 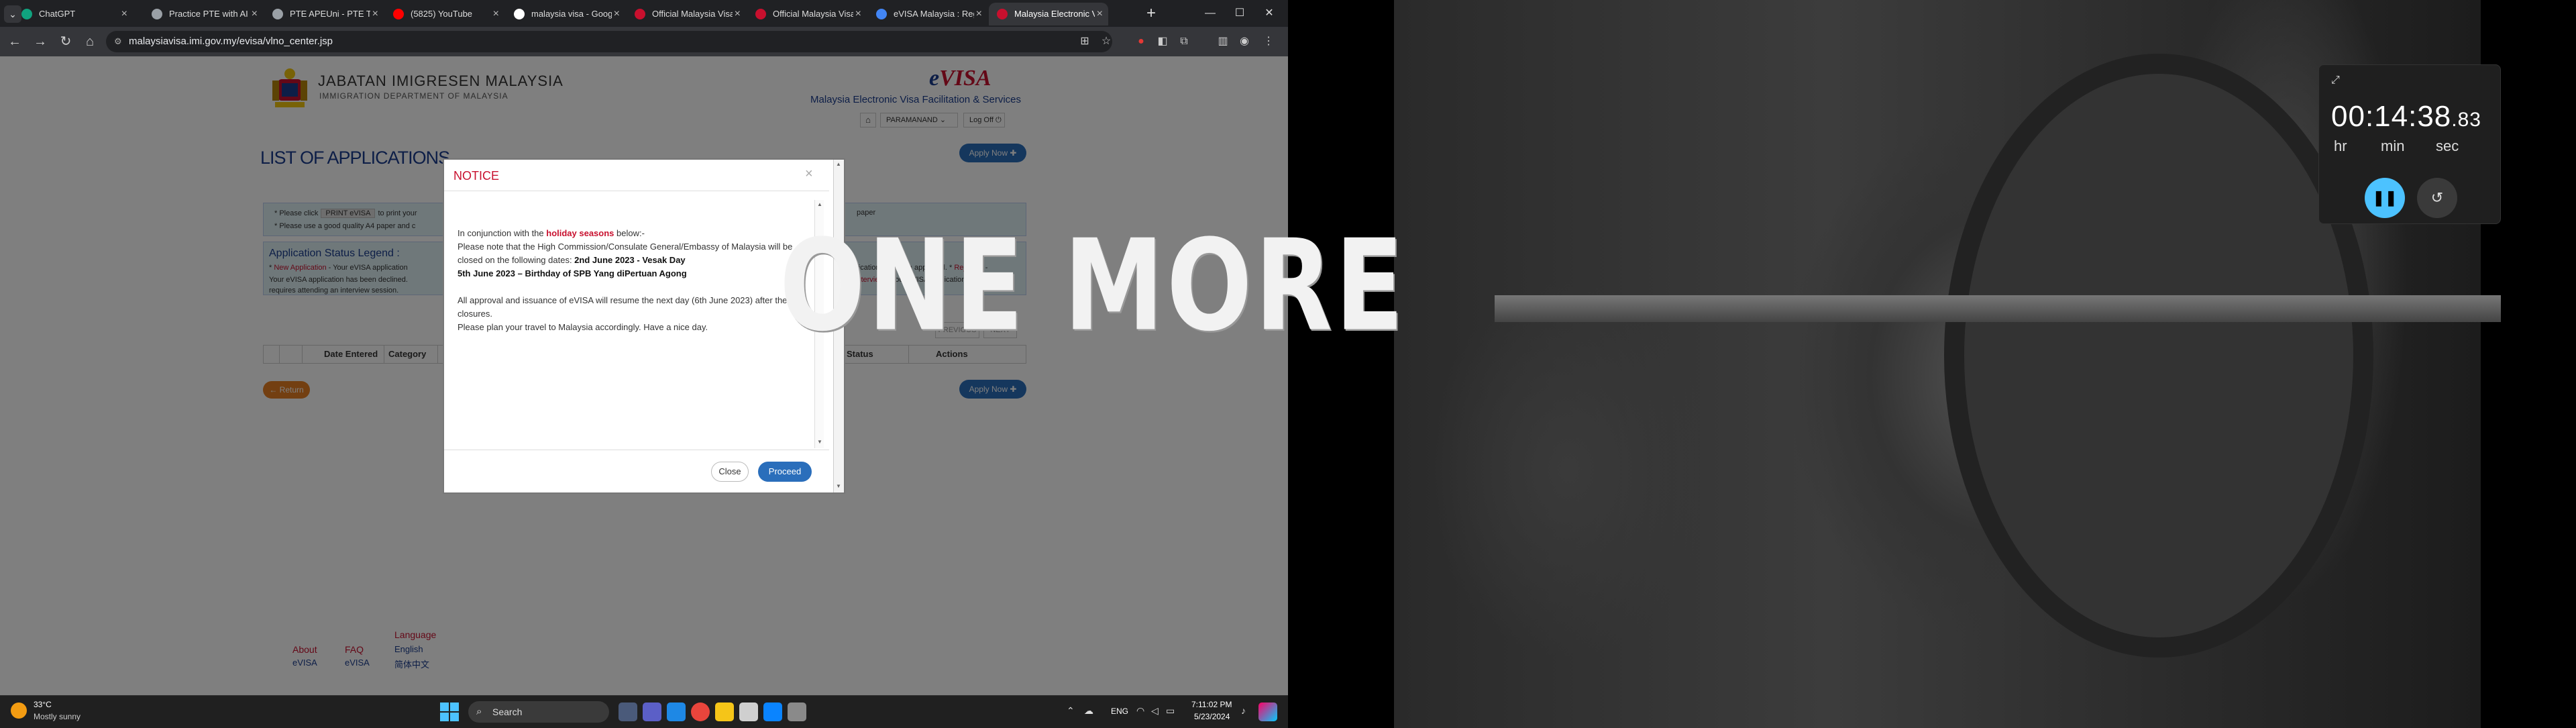 I want to click on menu-kebab-icon: ⋮, so click(x=1268, y=42).